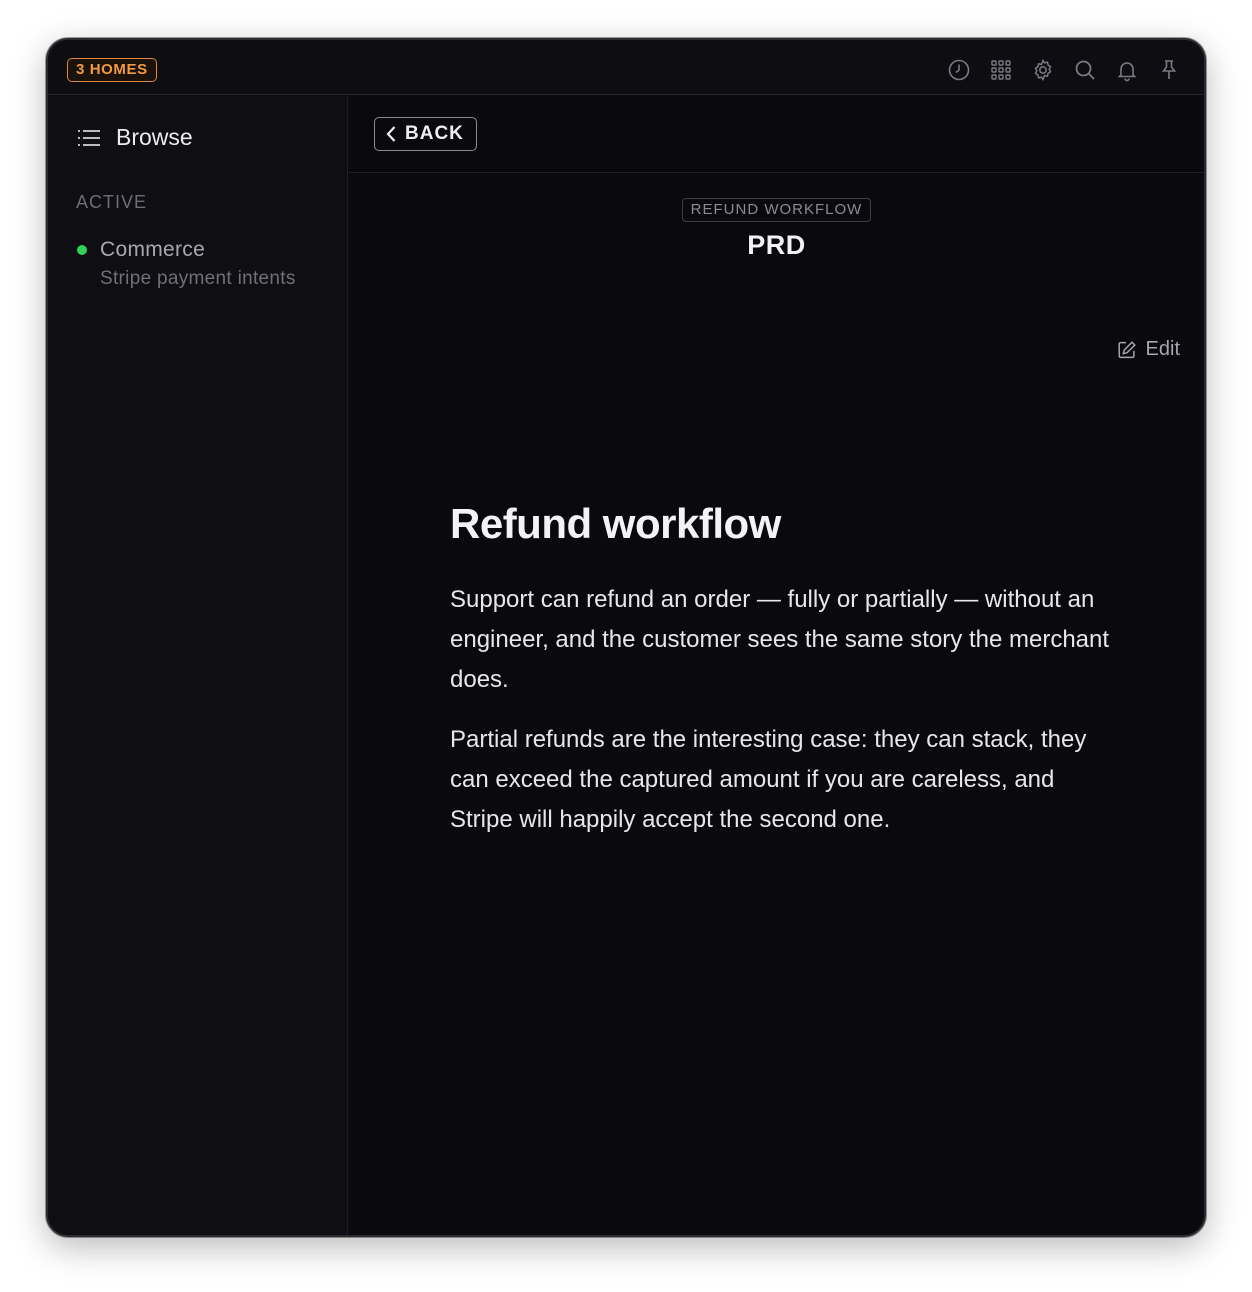 The width and height of the screenshot is (1252, 1292). Describe the element at coordinates (776, 134) in the screenshot. I see `main-header: BACK` at that location.